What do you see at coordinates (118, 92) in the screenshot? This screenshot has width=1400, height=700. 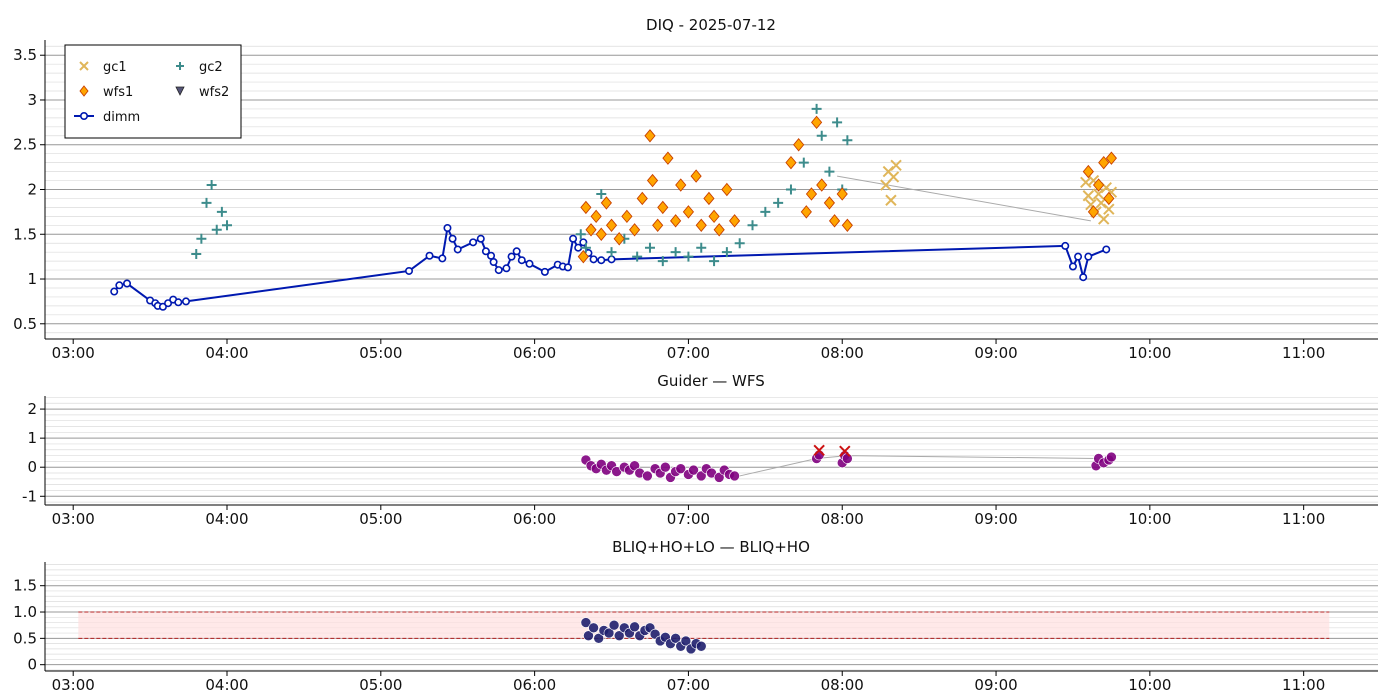 I see `legend-label-wfs1: wfs1` at bounding box center [118, 92].